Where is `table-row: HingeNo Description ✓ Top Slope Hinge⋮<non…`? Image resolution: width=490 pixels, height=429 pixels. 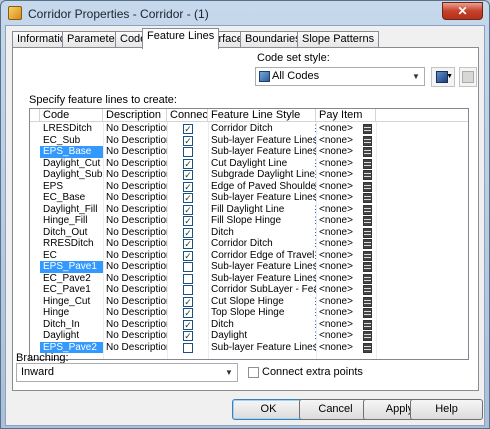 table-row: HingeNo Description ✓ Top Slope Hinge⋮<non… is located at coordinates (249, 313).